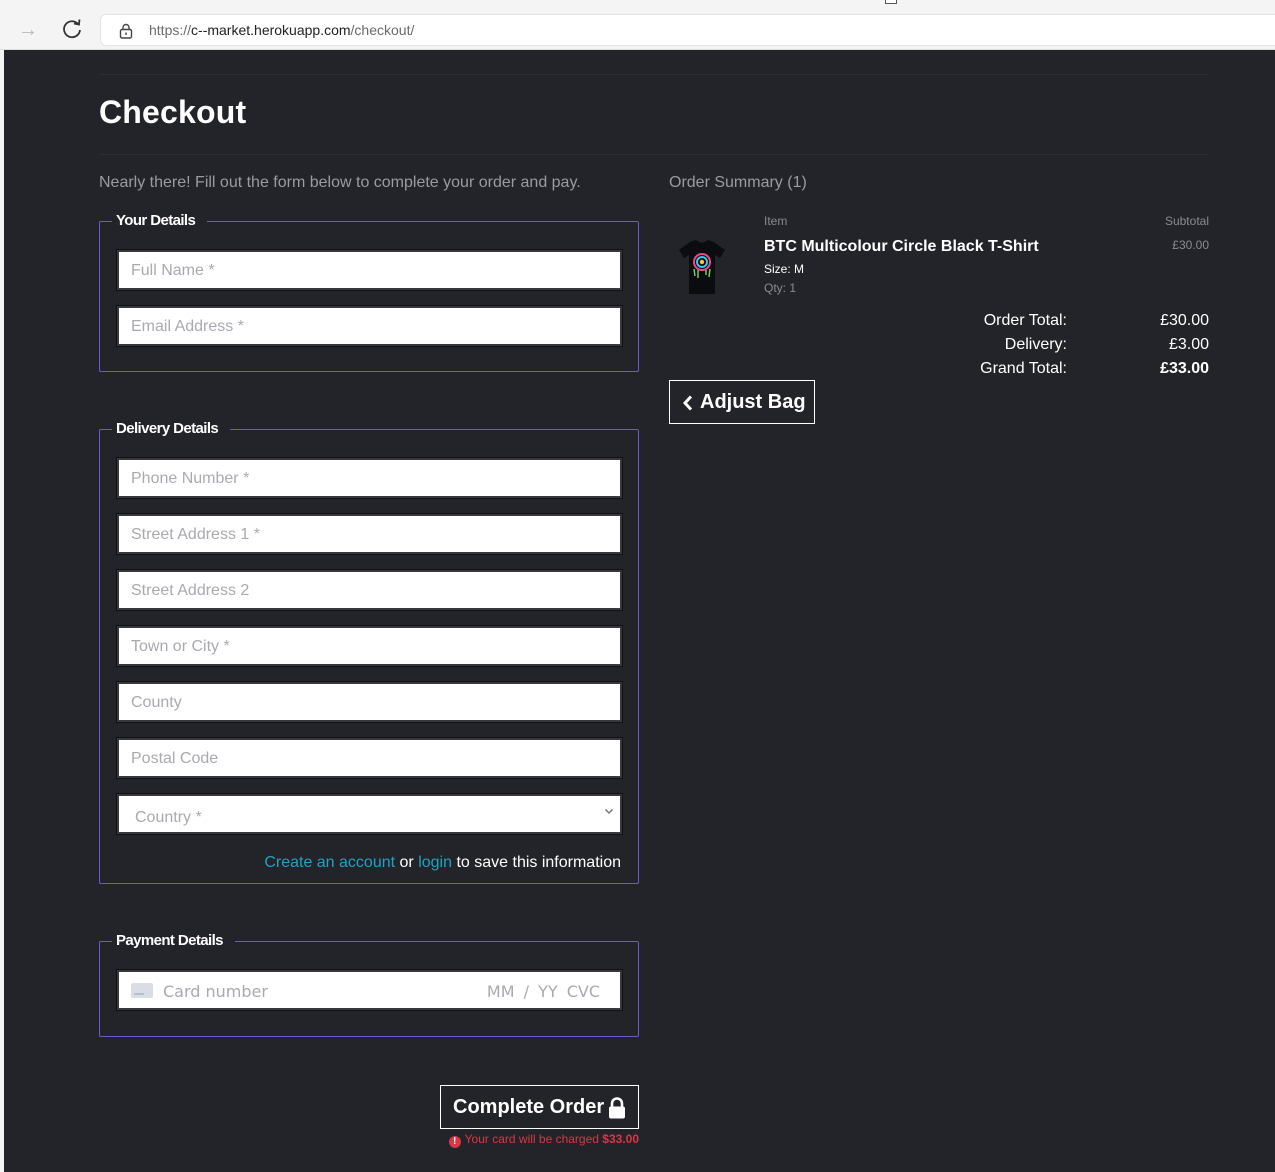 The image size is (1275, 1172). What do you see at coordinates (173, 112) in the screenshot?
I see `page-title: Checkout` at bounding box center [173, 112].